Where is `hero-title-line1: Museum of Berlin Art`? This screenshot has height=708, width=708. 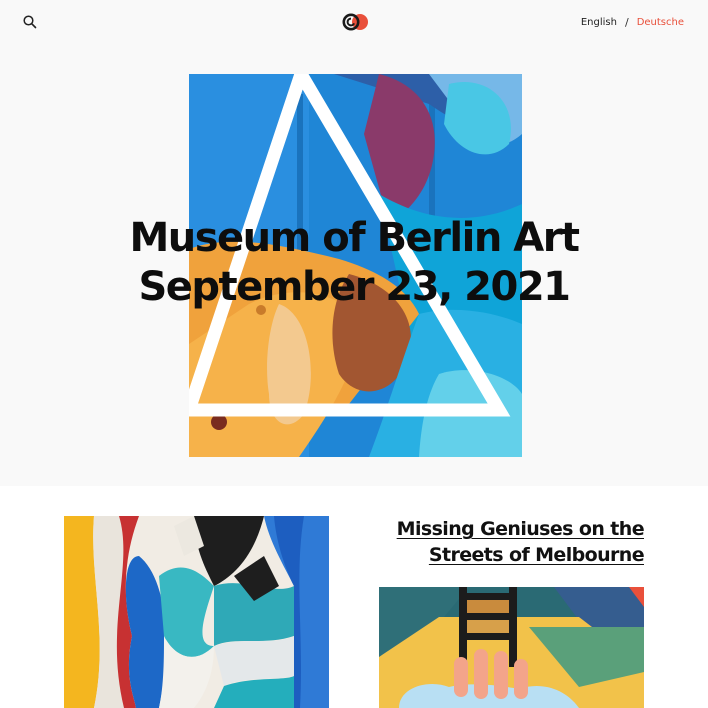
hero-title-line1: Museum of Berlin Art is located at coordinates (354, 238).